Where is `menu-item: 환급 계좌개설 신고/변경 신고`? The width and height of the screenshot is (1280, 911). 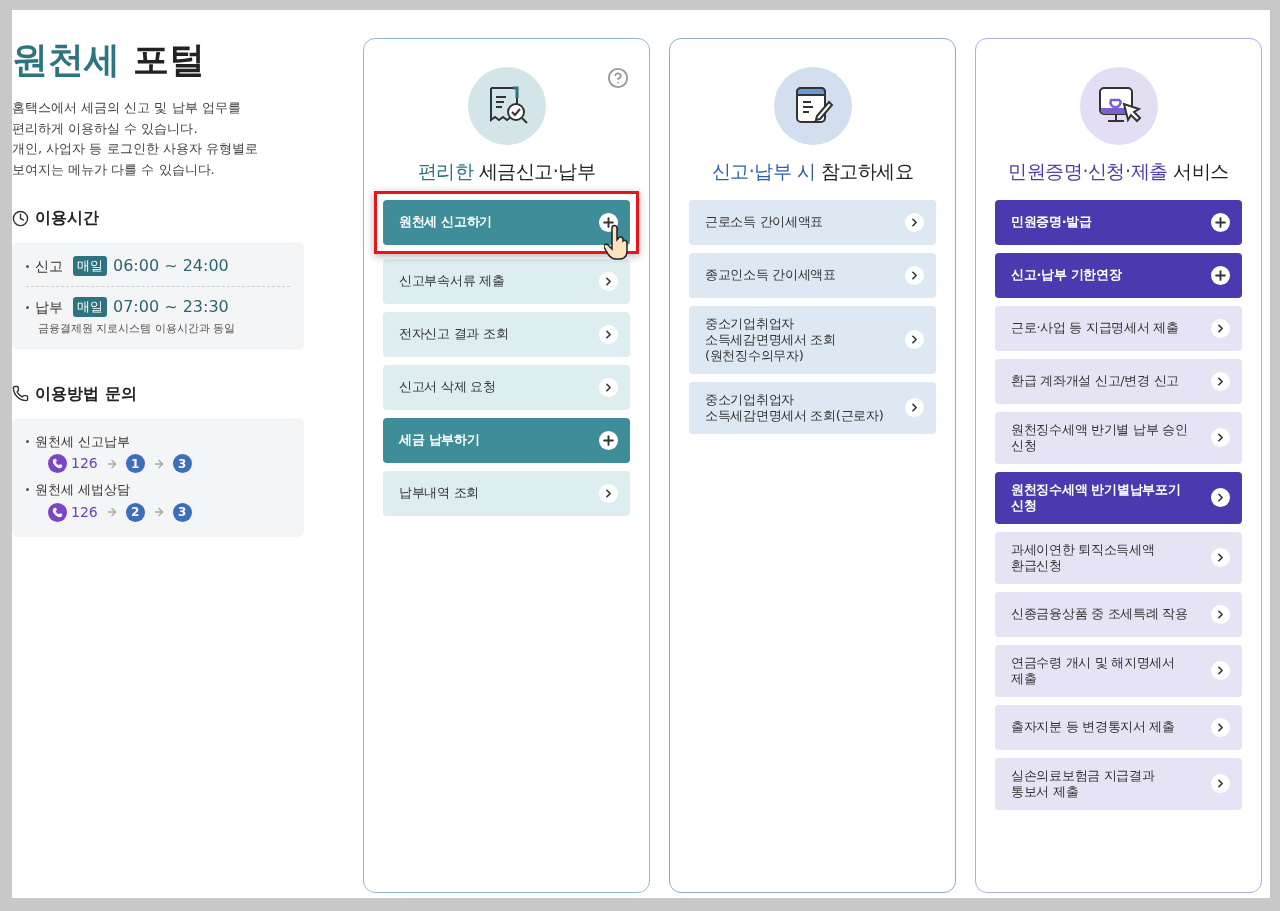
menu-item: 환급 계좌개설 신고/변경 신고 is located at coordinates (1118, 381).